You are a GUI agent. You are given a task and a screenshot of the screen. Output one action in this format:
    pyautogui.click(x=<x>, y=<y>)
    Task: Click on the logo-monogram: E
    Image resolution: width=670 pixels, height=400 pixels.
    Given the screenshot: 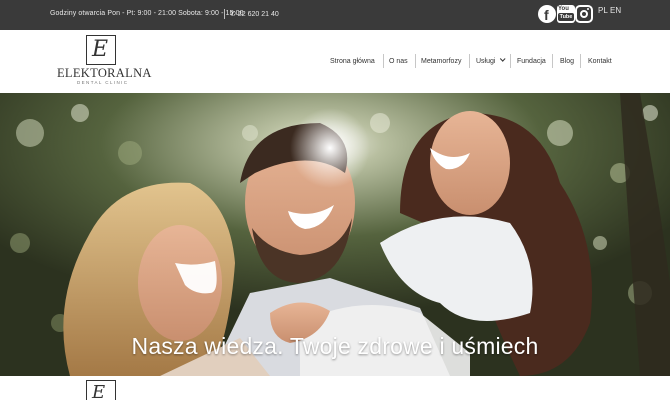 What is the action you would take?
    pyautogui.click(x=101, y=50)
    